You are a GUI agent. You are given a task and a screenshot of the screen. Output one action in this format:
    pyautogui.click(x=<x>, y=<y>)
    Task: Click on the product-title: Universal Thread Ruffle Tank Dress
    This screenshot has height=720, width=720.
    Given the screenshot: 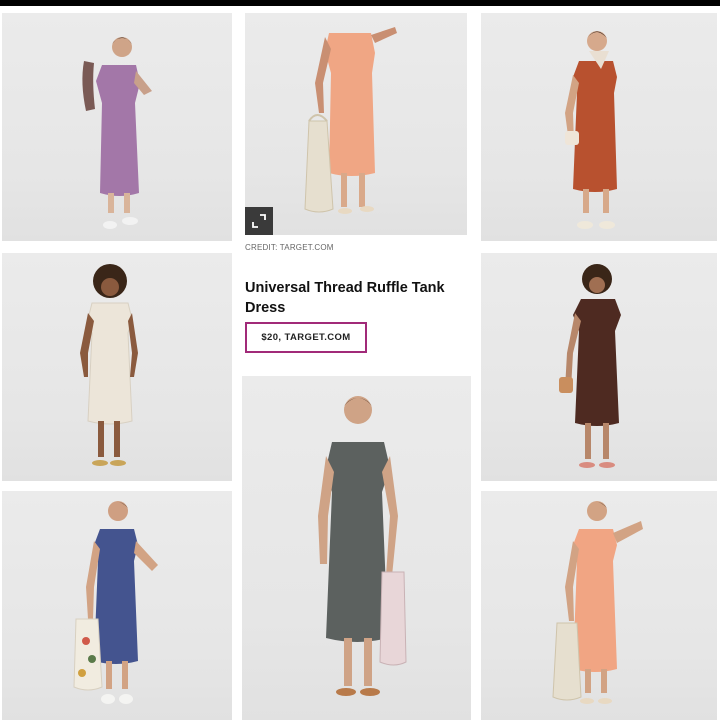 What is the action you would take?
    pyautogui.click(x=345, y=298)
    